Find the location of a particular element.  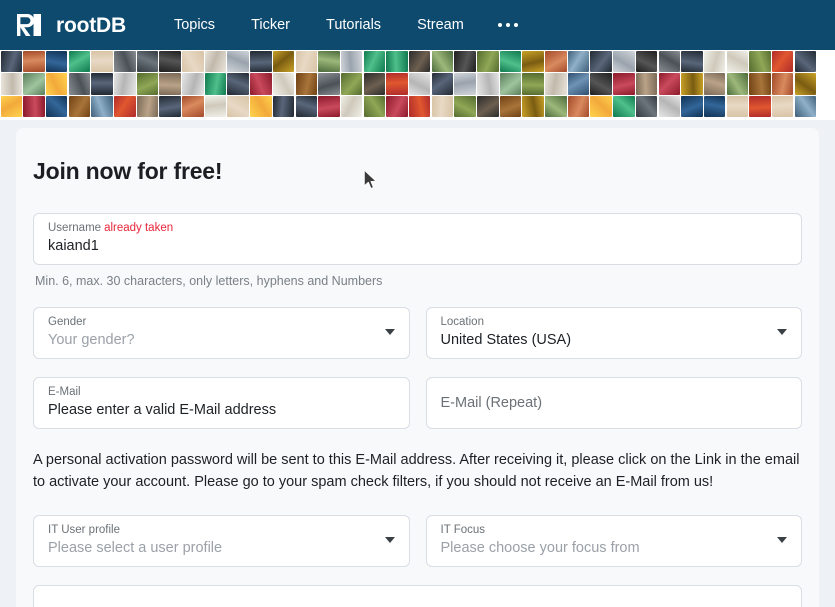

it-user-profile-label: IT User profile is located at coordinates (84, 530).